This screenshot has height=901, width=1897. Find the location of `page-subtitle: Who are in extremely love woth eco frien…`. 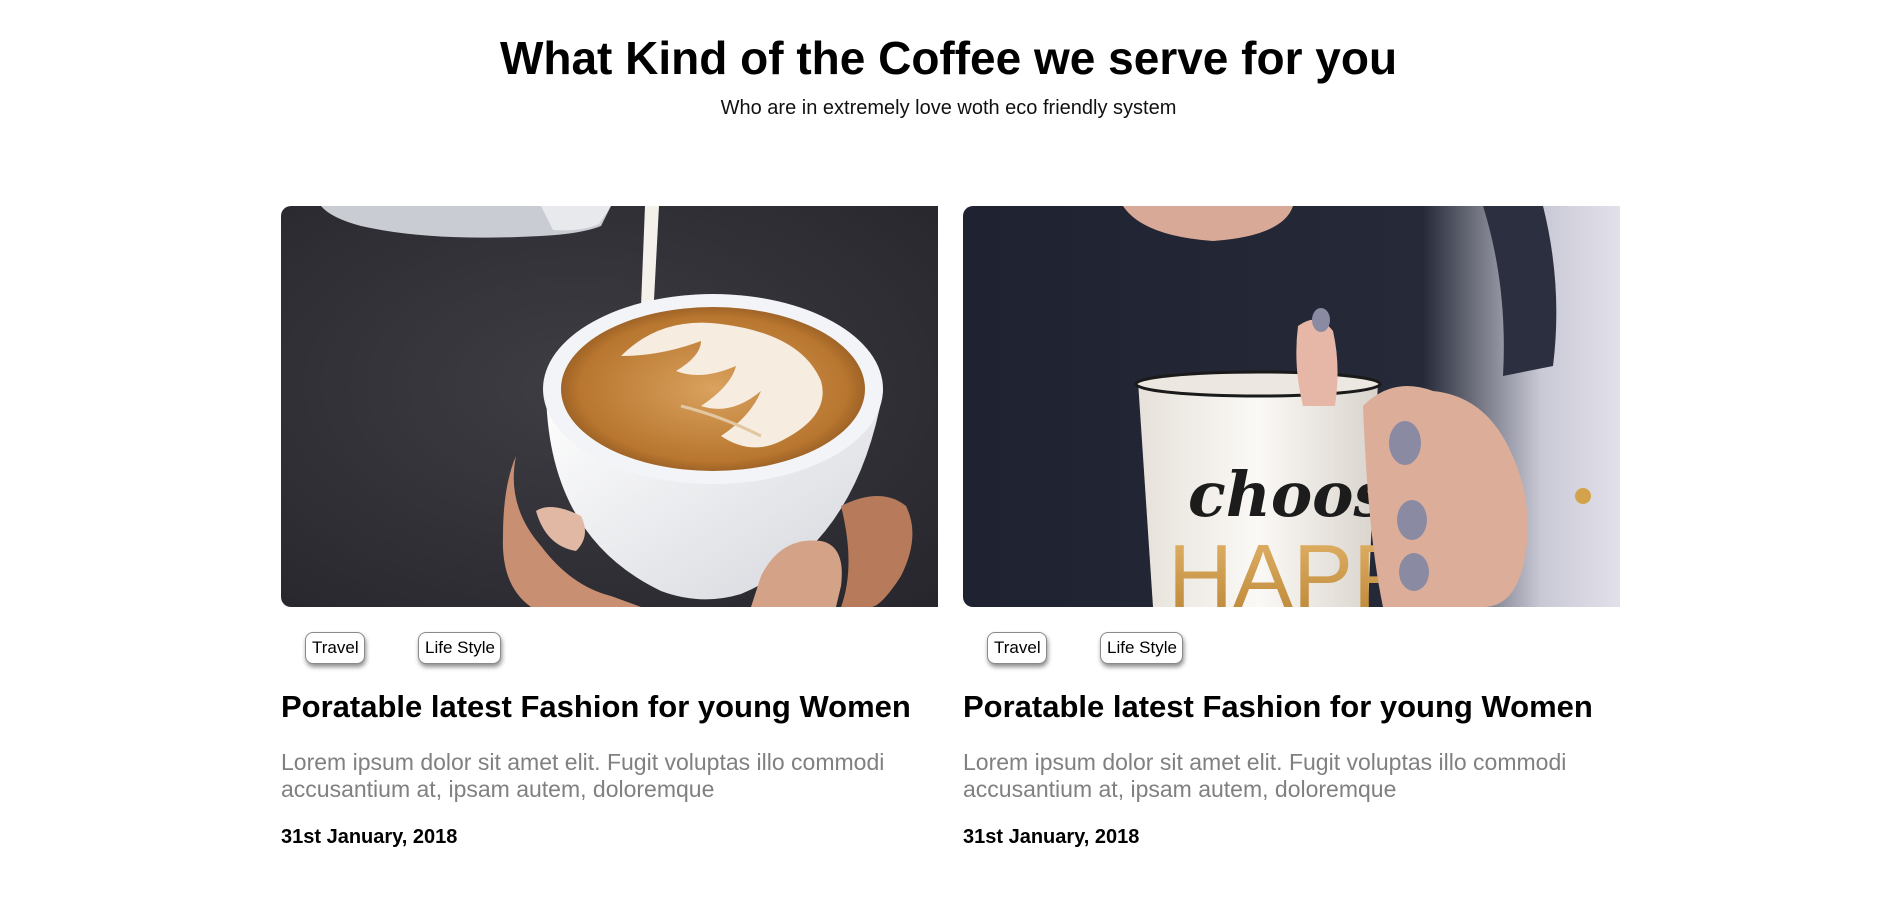

page-subtitle: Who are in extremely love woth eco frien… is located at coordinates (948, 108).